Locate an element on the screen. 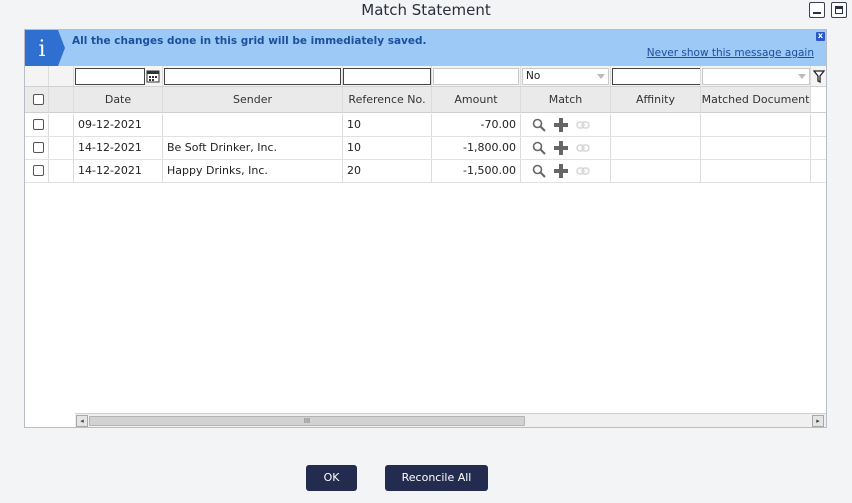 The height and width of the screenshot is (503, 852). reference-filter-input is located at coordinates (387, 76).